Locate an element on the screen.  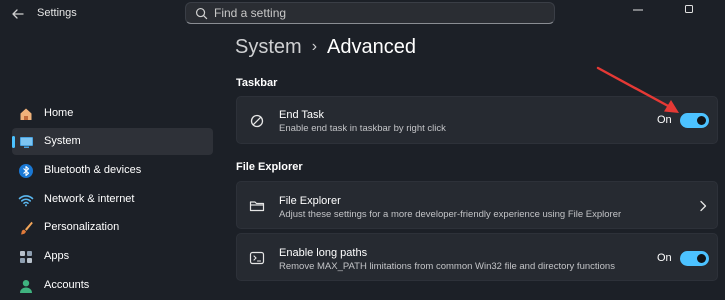
long-paths-state-label: On is located at coordinates (664, 258).